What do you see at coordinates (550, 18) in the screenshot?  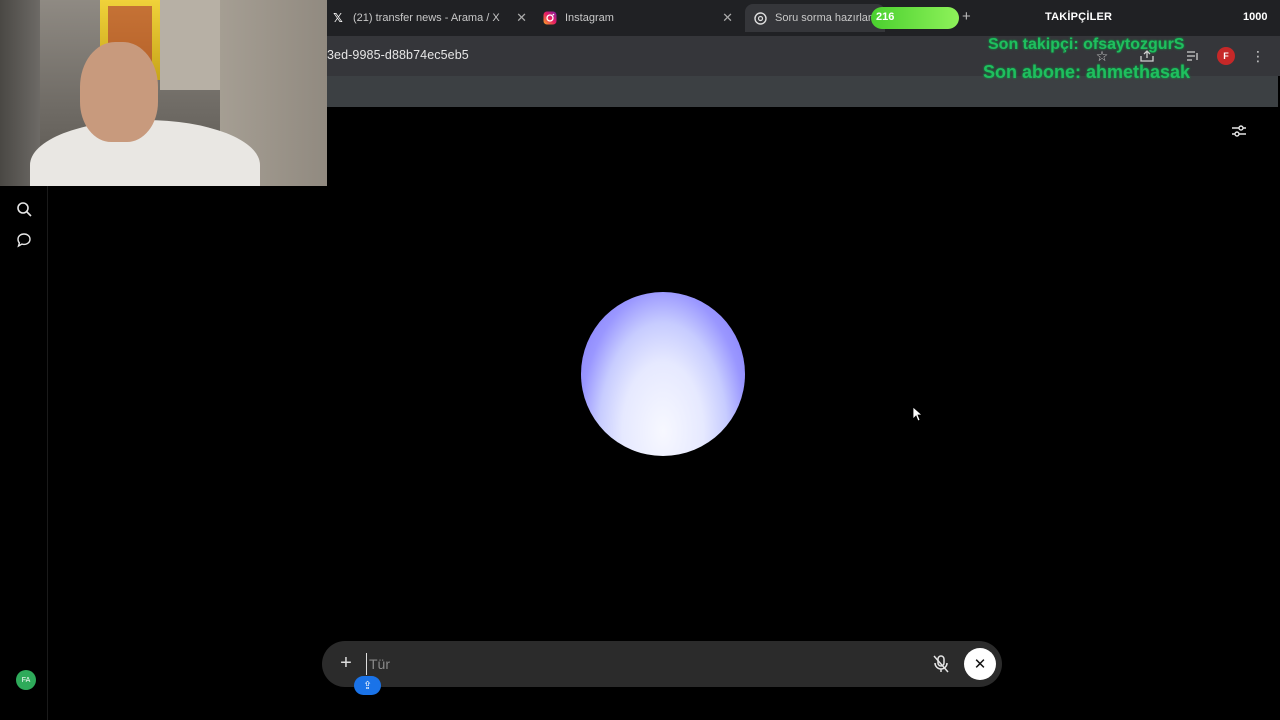 I see `instagram-icon` at bounding box center [550, 18].